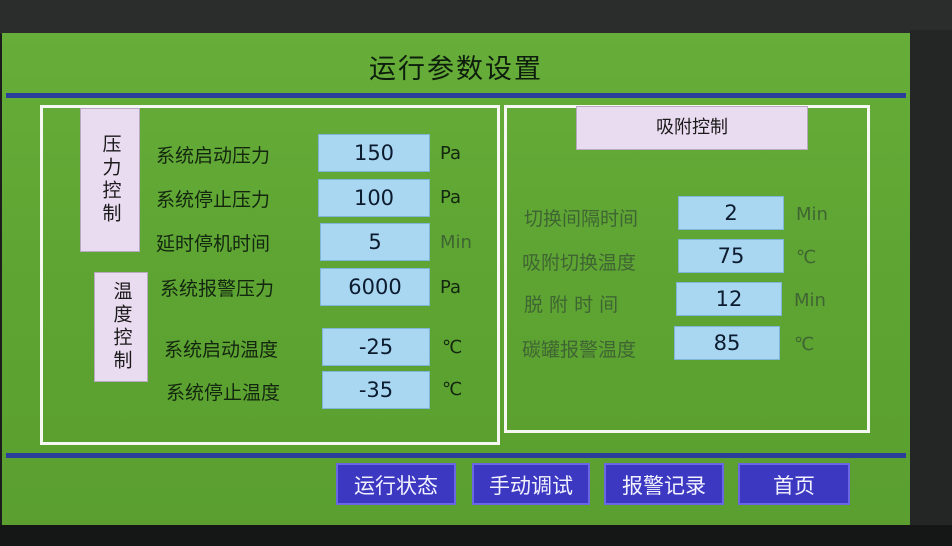 The image size is (952, 546). What do you see at coordinates (375, 242) in the screenshot?
I see `input-delay-shutdown: 5` at bounding box center [375, 242].